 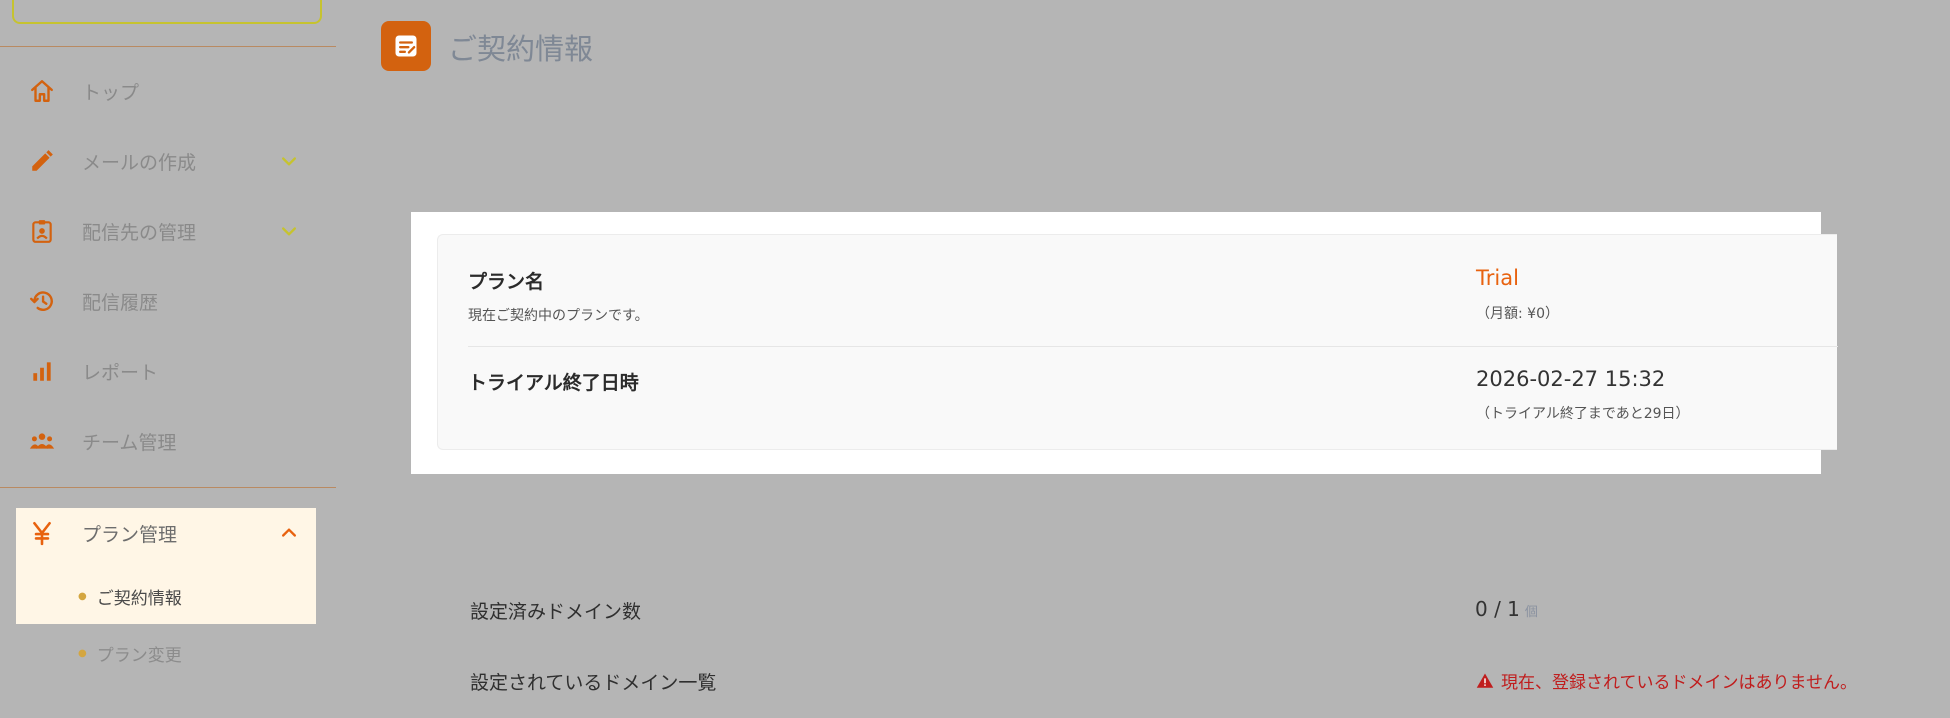 I want to click on sidebar-item-history: 配信履歴, so click(x=168, y=301).